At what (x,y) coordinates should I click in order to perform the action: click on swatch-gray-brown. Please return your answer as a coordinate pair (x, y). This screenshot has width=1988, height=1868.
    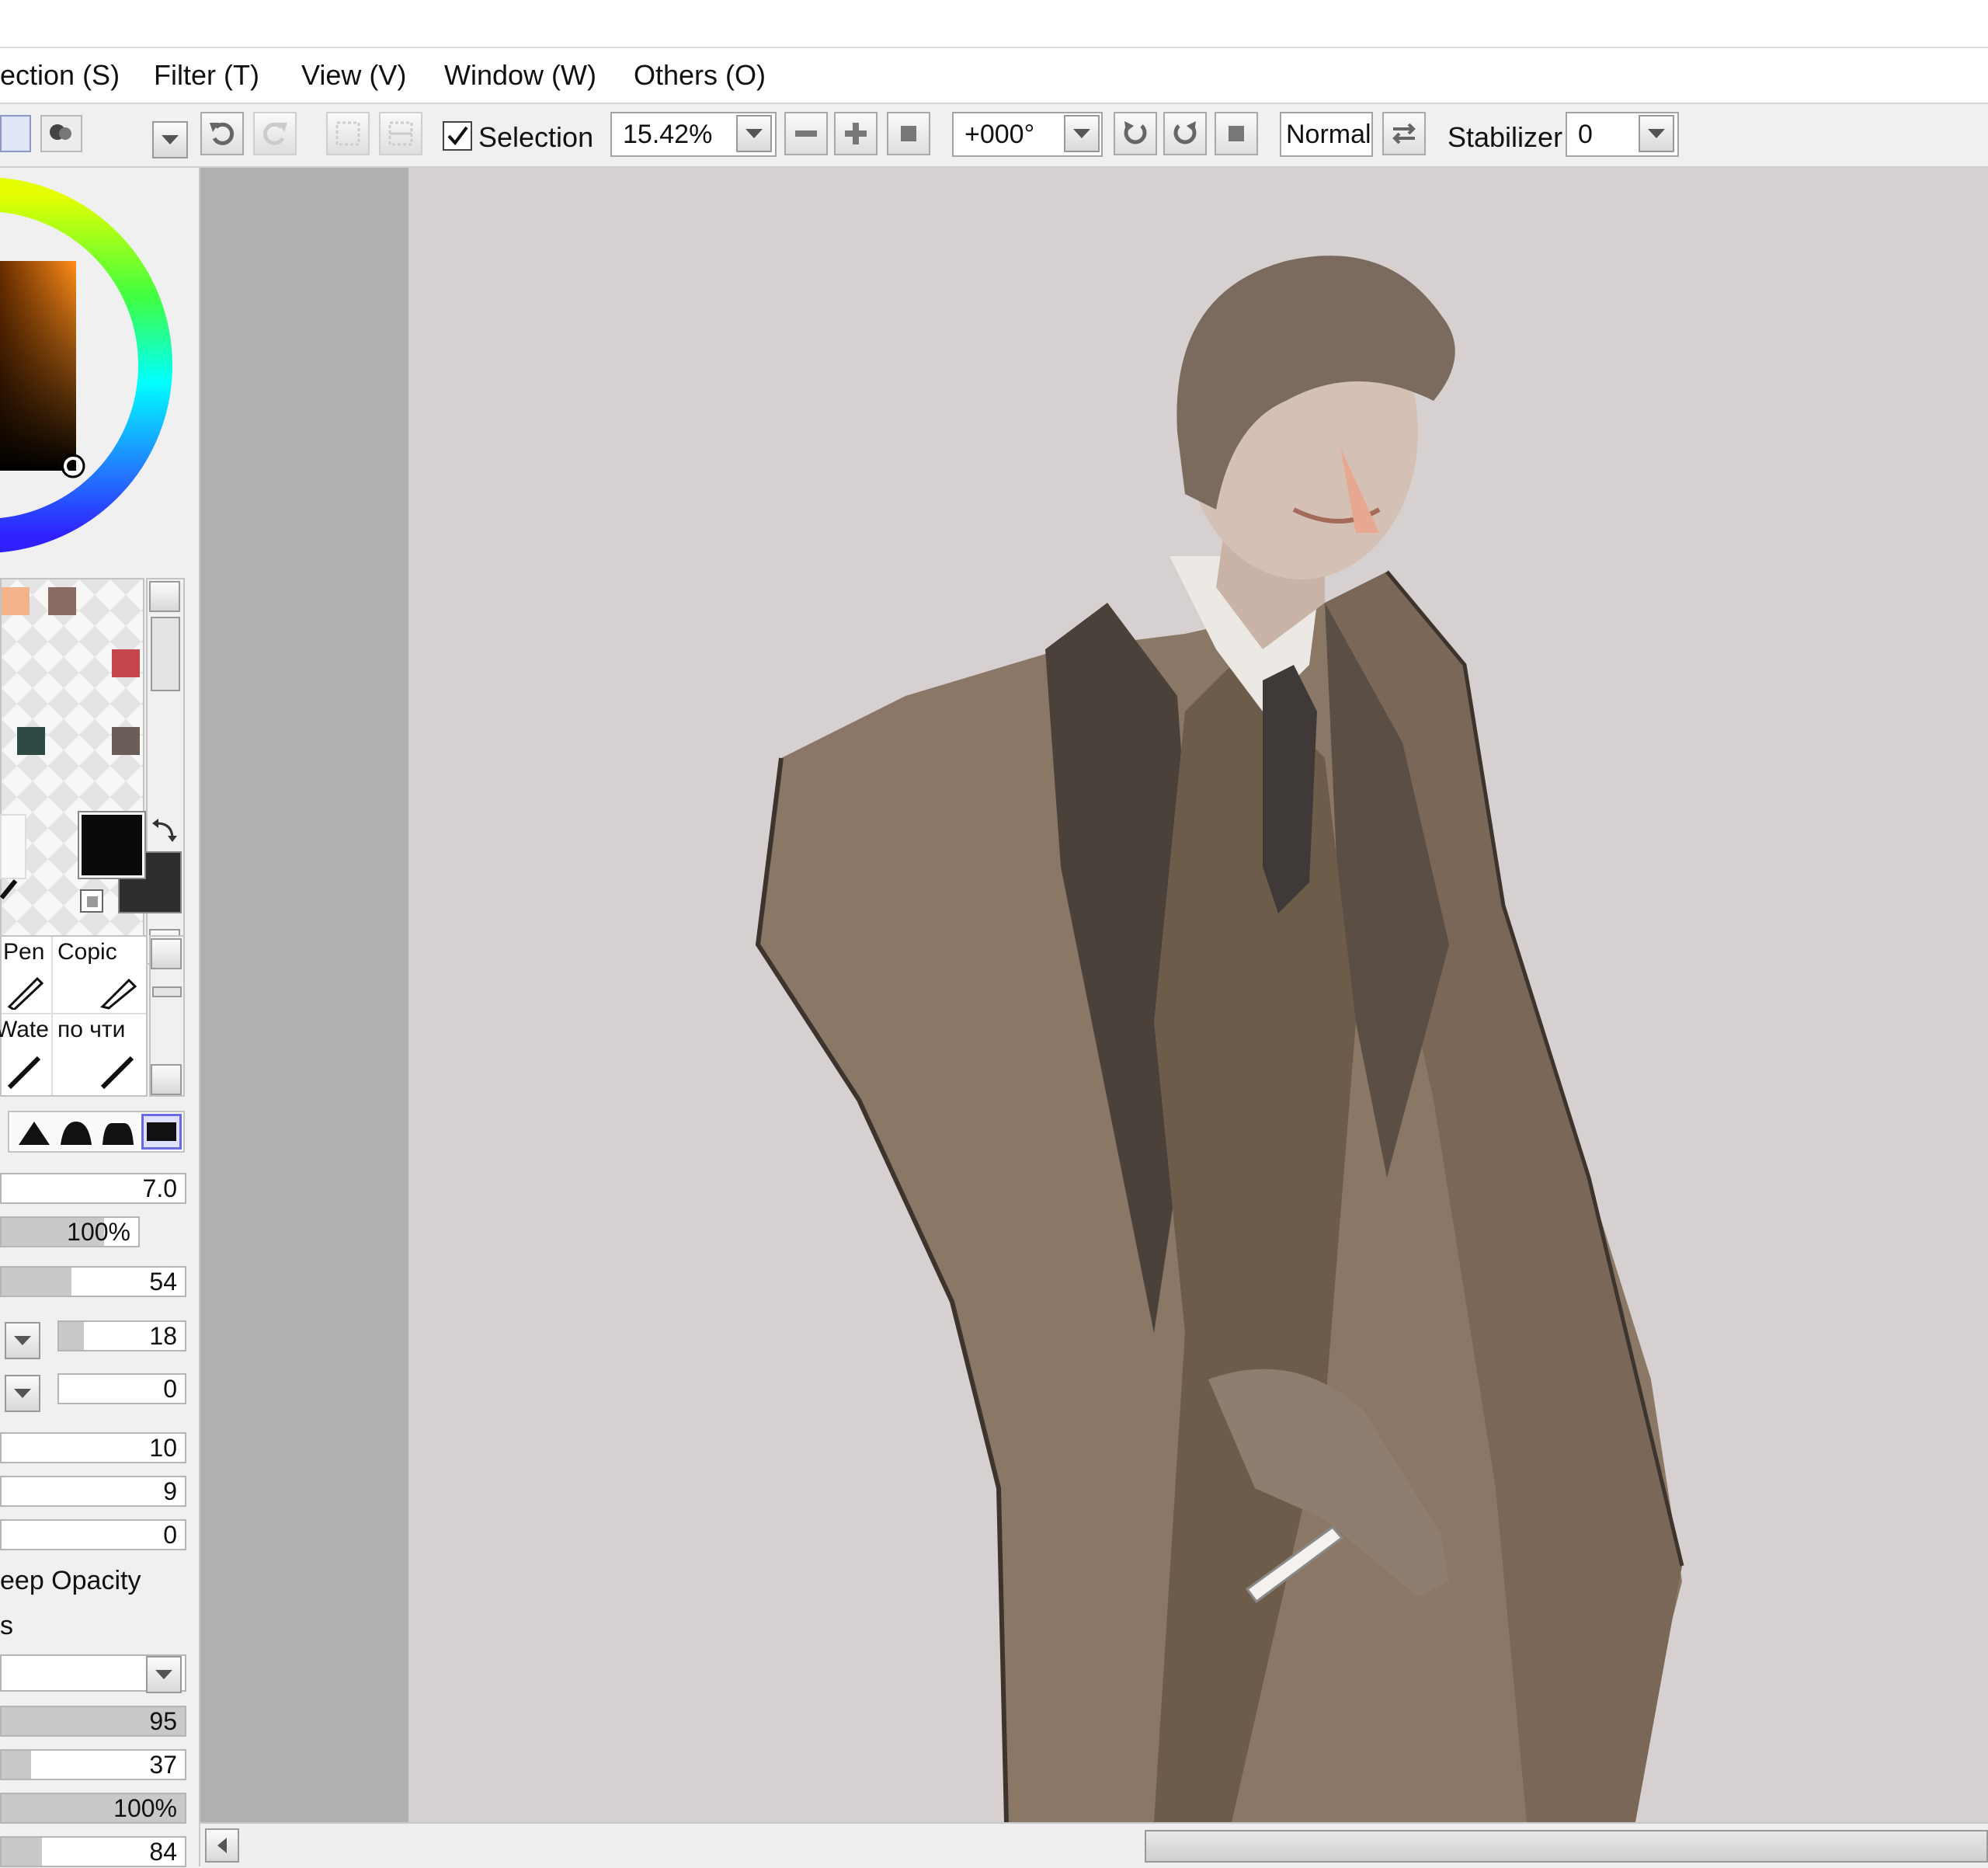
    Looking at the image, I should click on (126, 741).